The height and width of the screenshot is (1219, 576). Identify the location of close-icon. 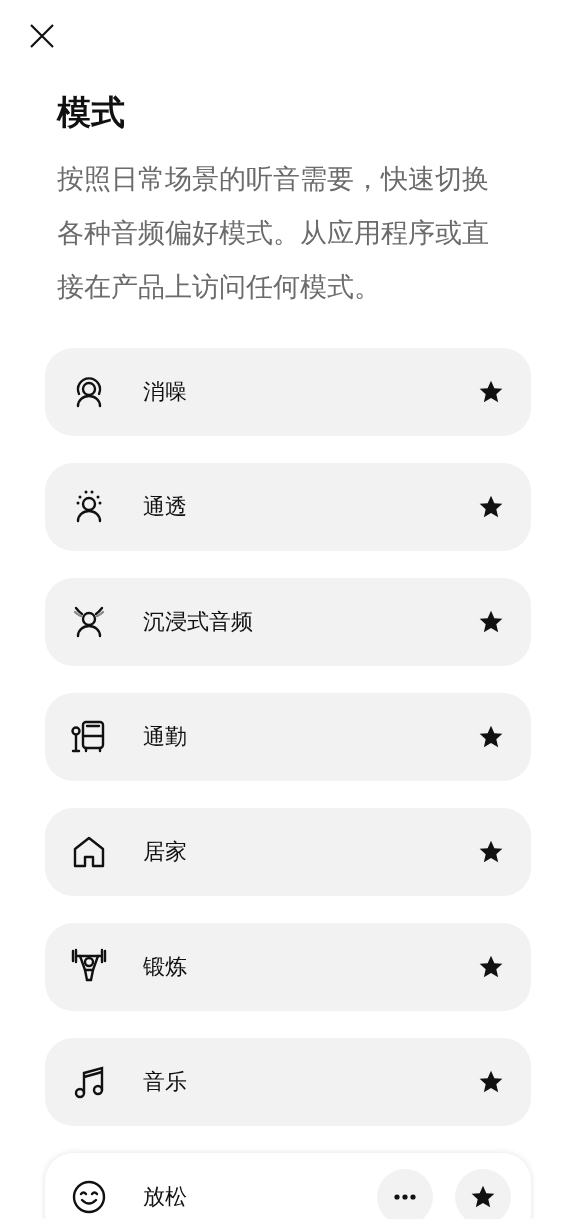
(42, 36).